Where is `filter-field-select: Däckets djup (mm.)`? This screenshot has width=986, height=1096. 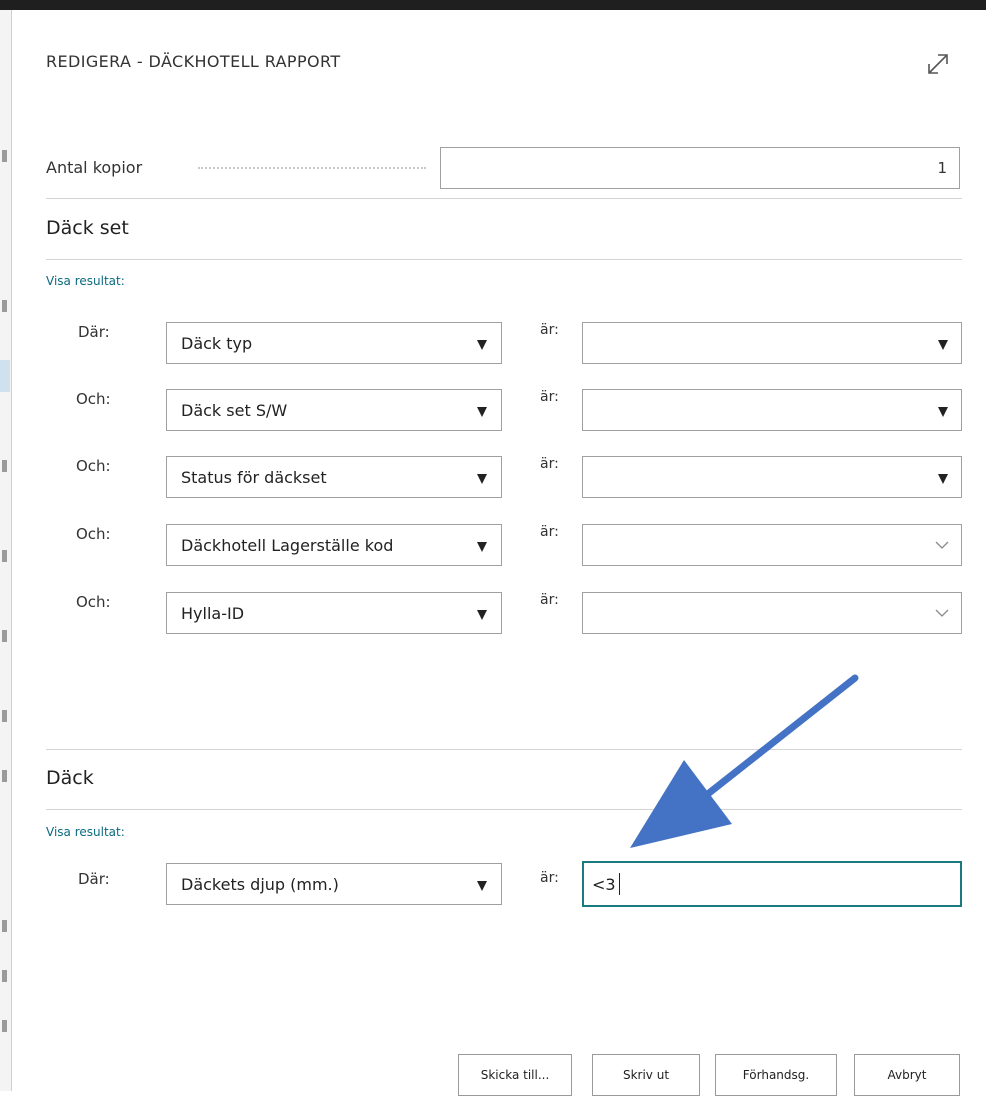 filter-field-select: Däckets djup (mm.) is located at coordinates (334, 884).